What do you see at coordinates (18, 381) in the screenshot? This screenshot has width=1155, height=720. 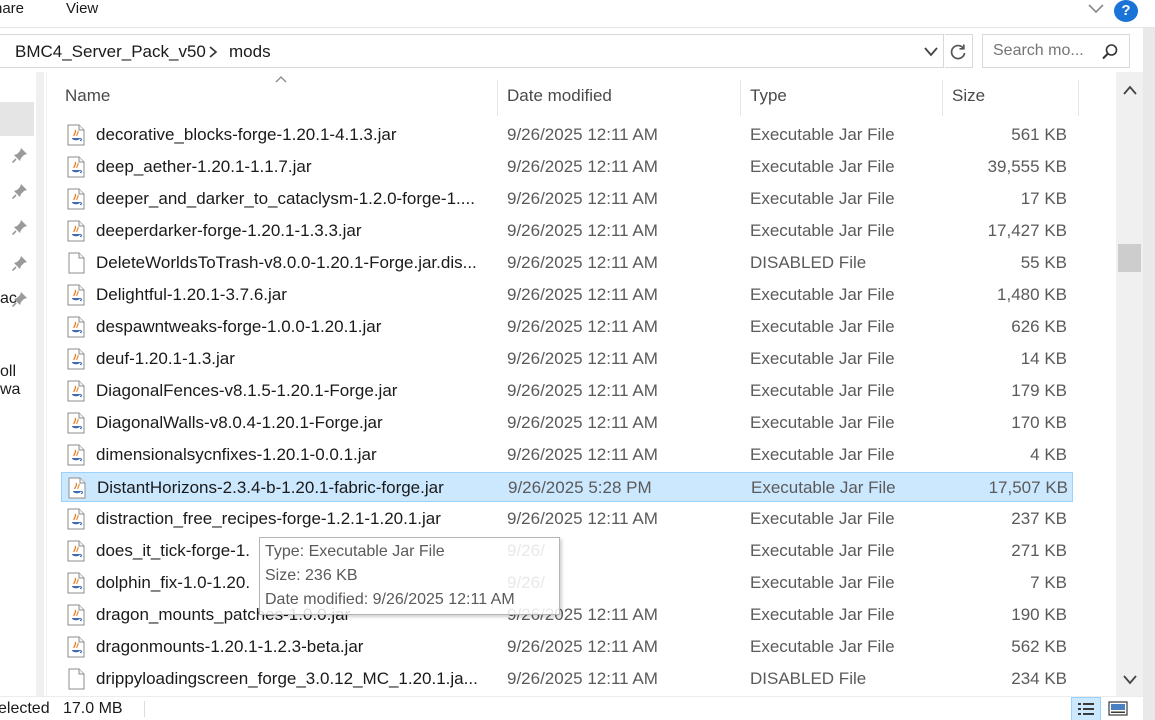 I see `nav-item-label: oll wa` at bounding box center [18, 381].